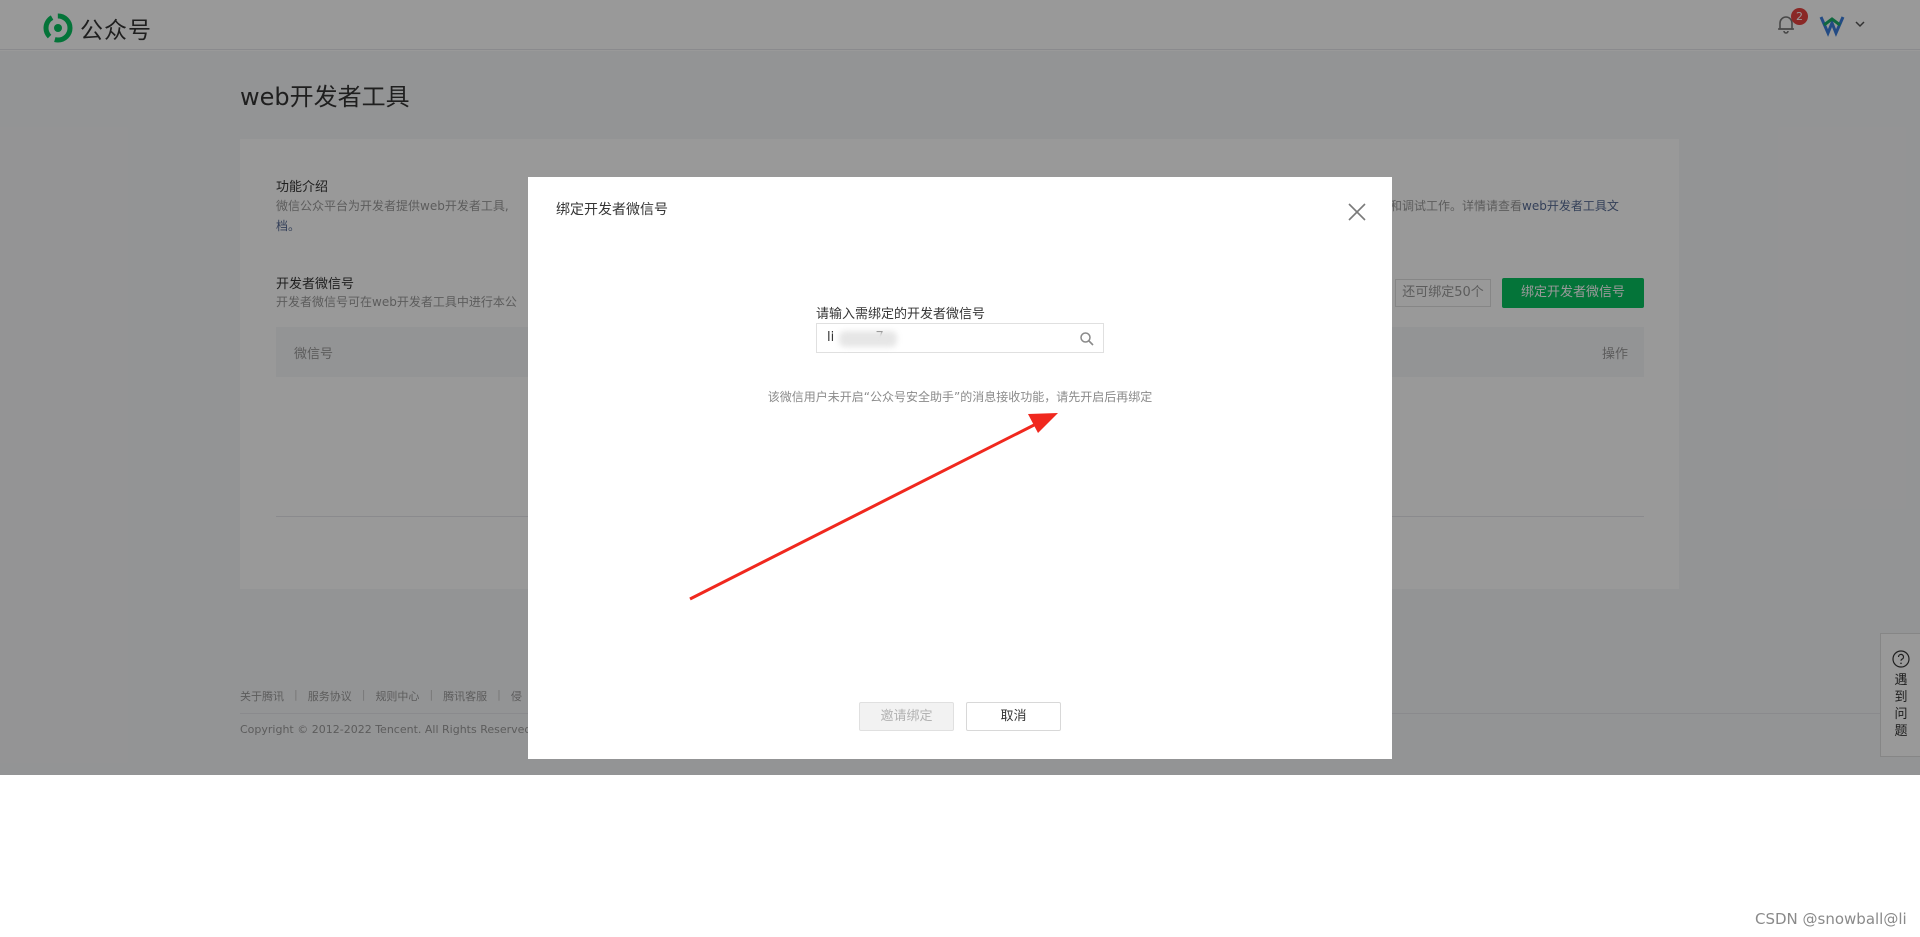  Describe the element at coordinates (960, 397) in the screenshot. I see `error-message: 该微信用户未开启“公众号安全助手”的消息接收功能，请先开启后再绑定` at that location.